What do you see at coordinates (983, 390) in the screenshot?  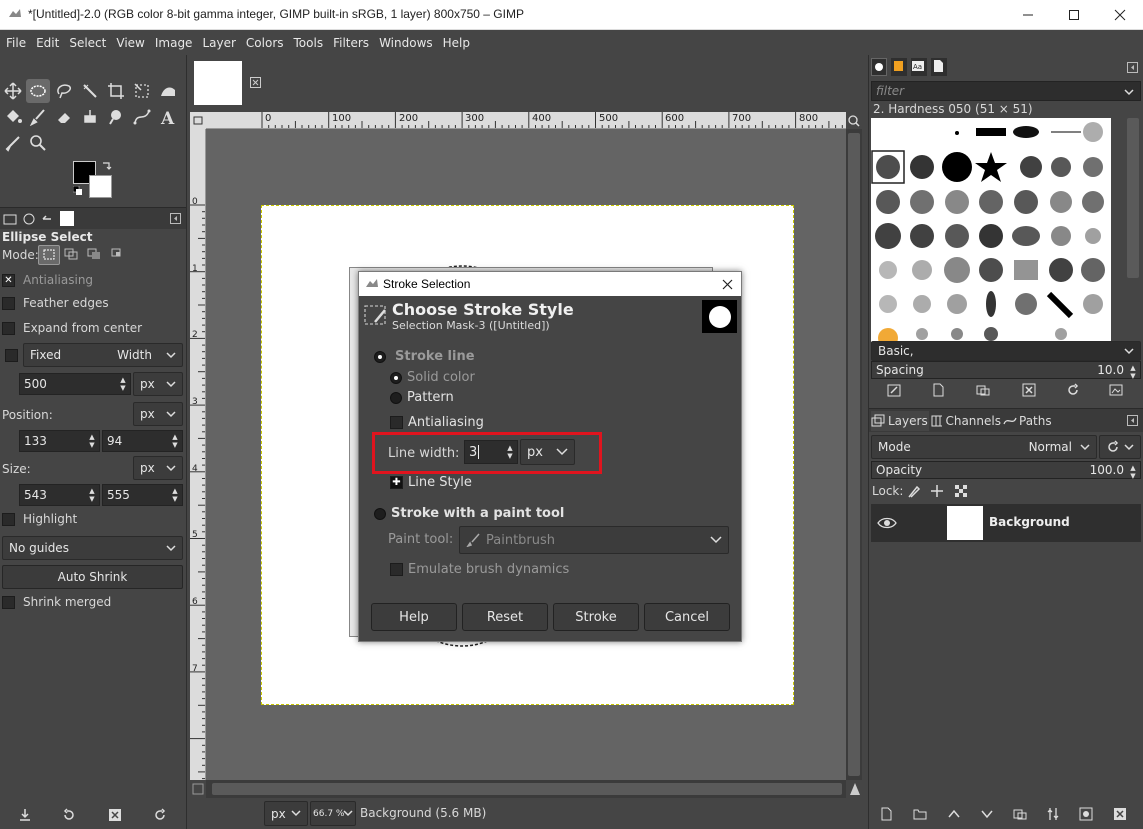 I see `duplicate-brush-icon` at bounding box center [983, 390].